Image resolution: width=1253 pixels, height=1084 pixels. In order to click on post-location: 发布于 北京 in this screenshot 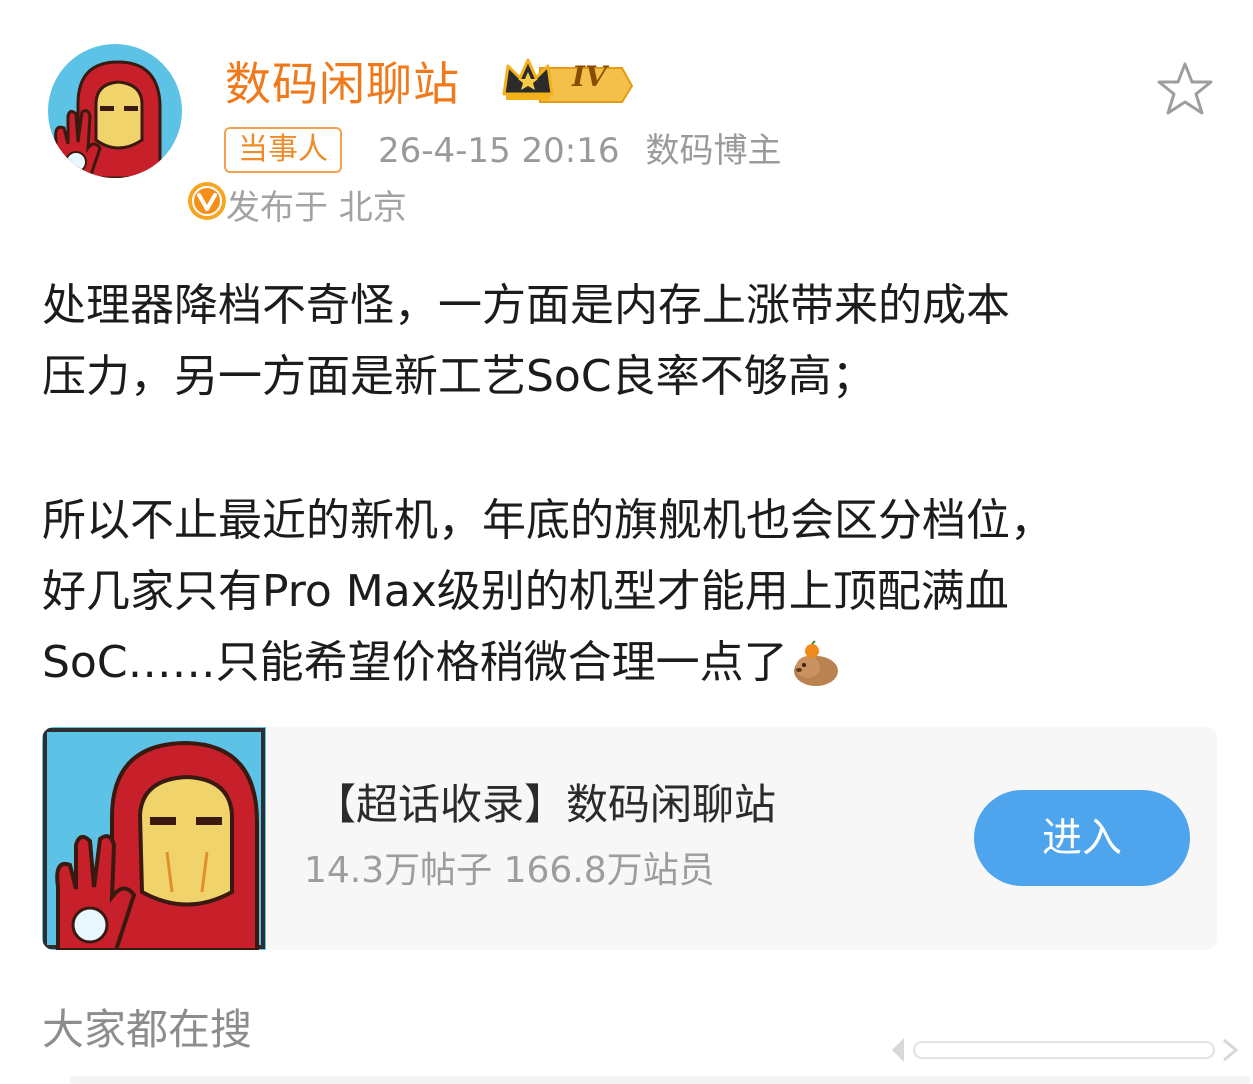, I will do `click(316, 208)`.